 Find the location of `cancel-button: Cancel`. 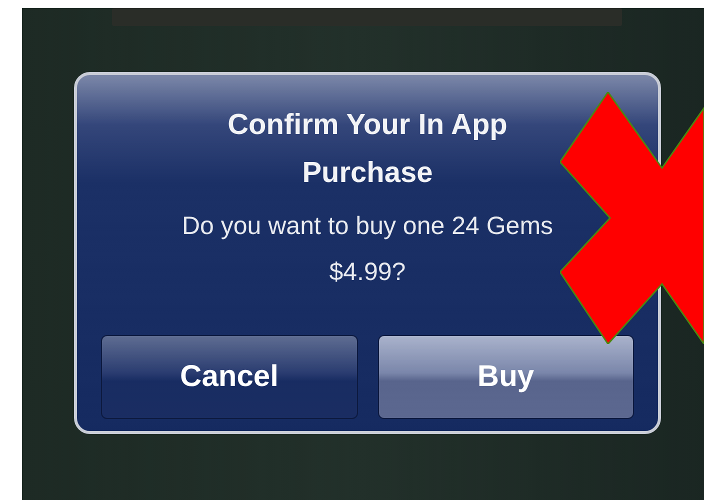

cancel-button: Cancel is located at coordinates (229, 377).